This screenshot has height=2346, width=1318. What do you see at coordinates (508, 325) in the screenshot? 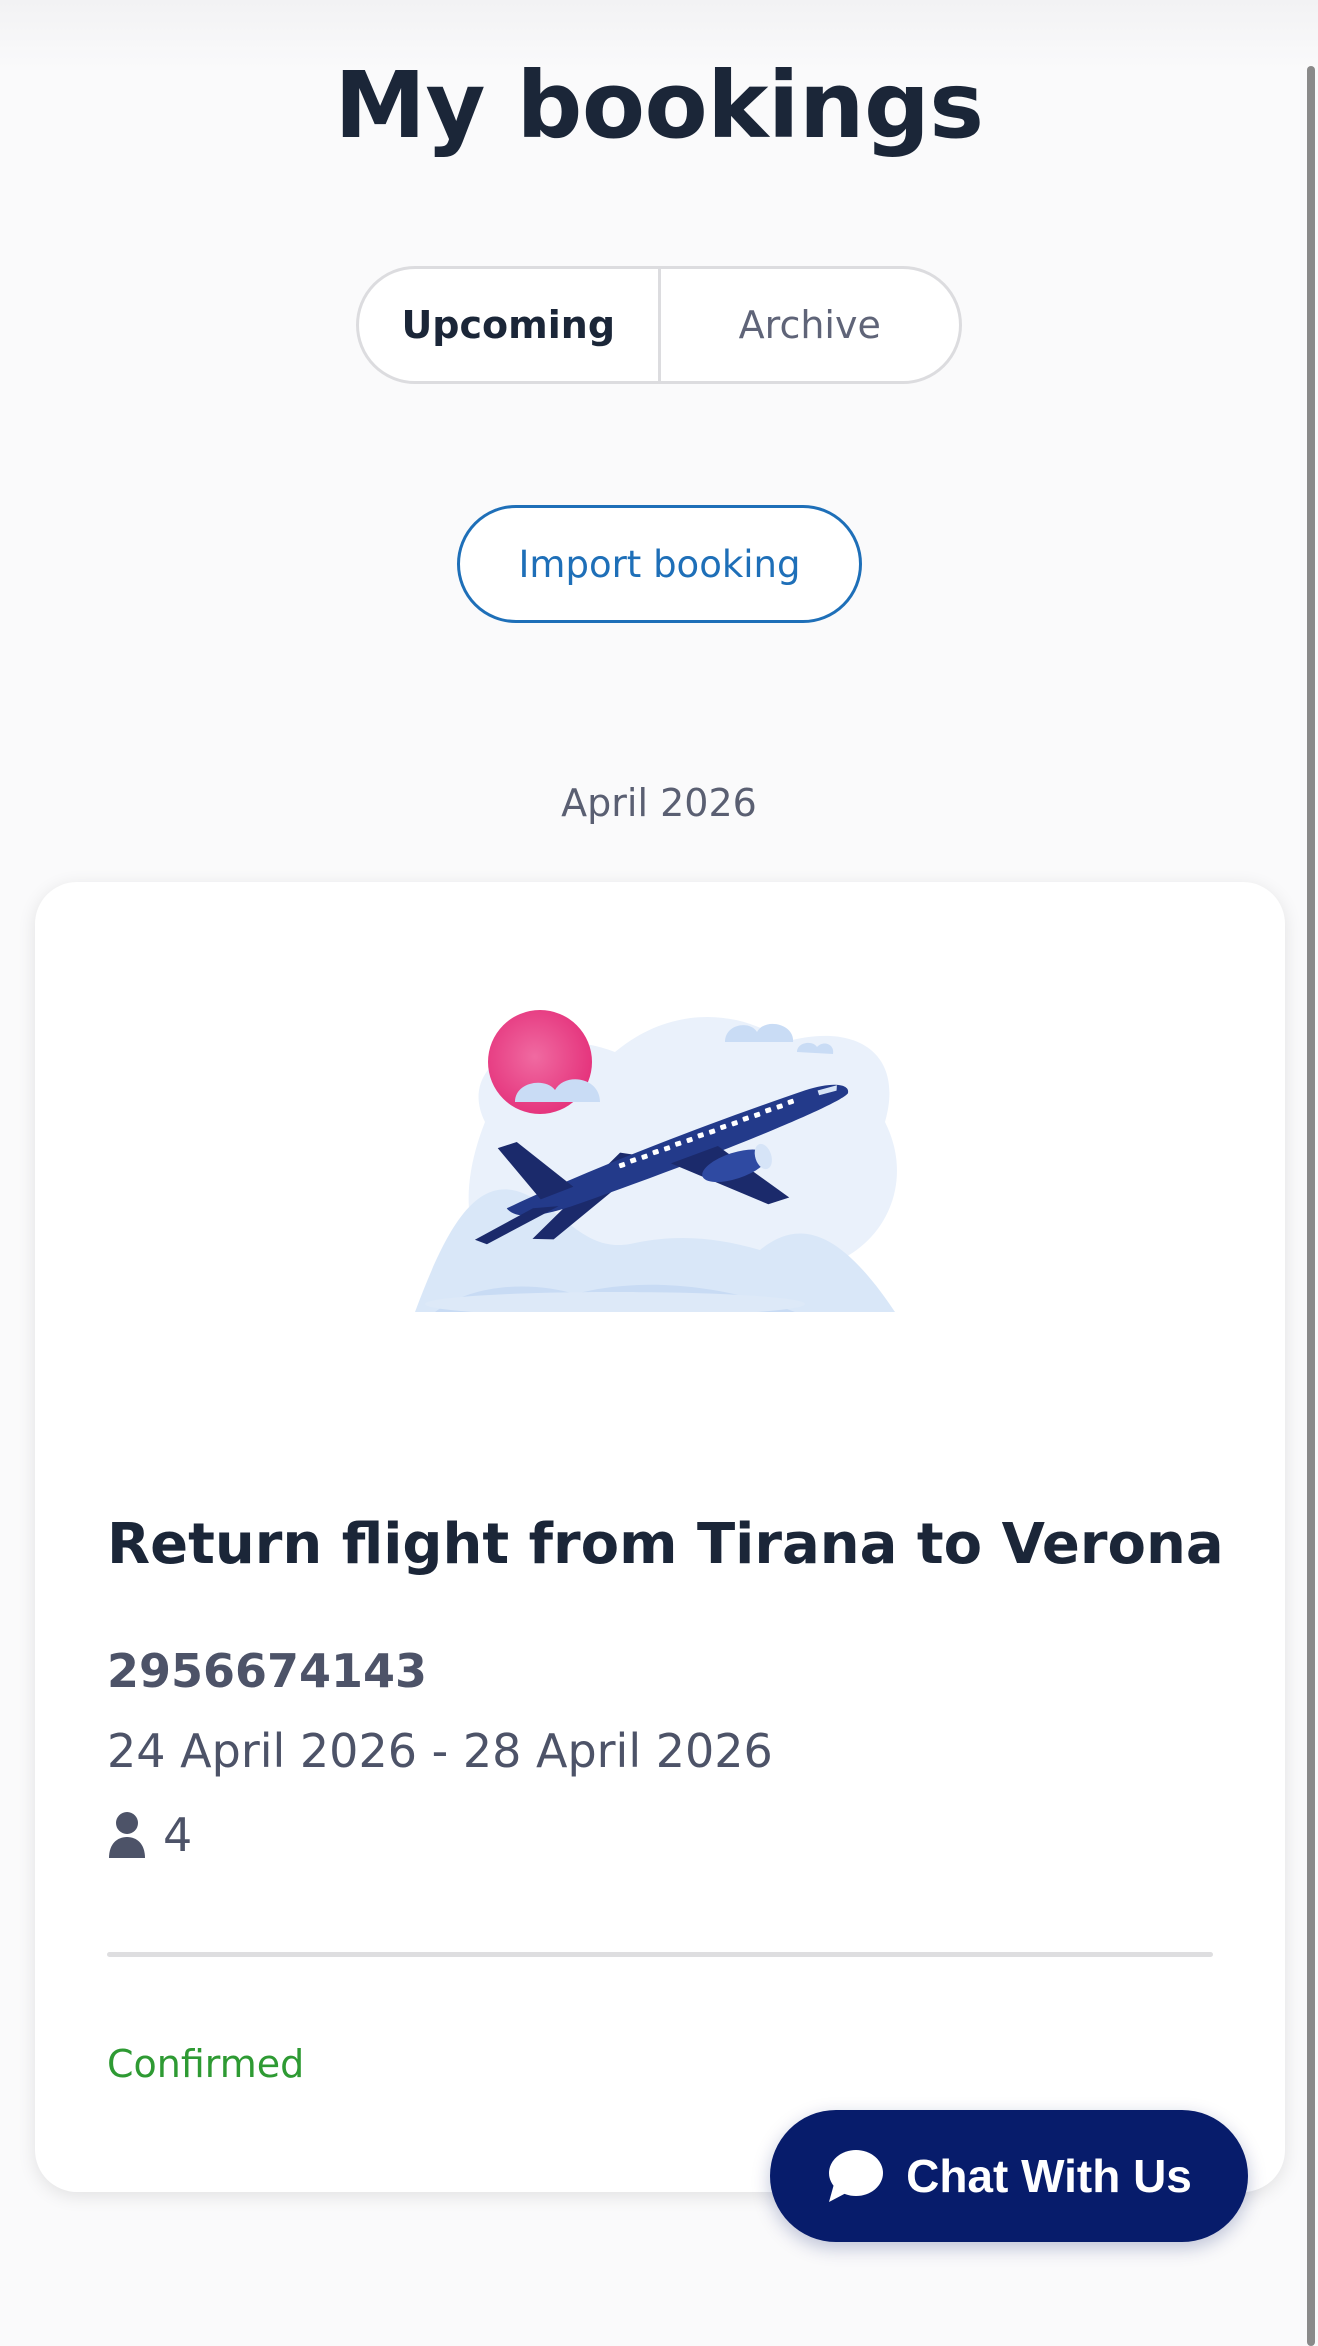
I see `tab-upcoming: Upcoming` at bounding box center [508, 325].